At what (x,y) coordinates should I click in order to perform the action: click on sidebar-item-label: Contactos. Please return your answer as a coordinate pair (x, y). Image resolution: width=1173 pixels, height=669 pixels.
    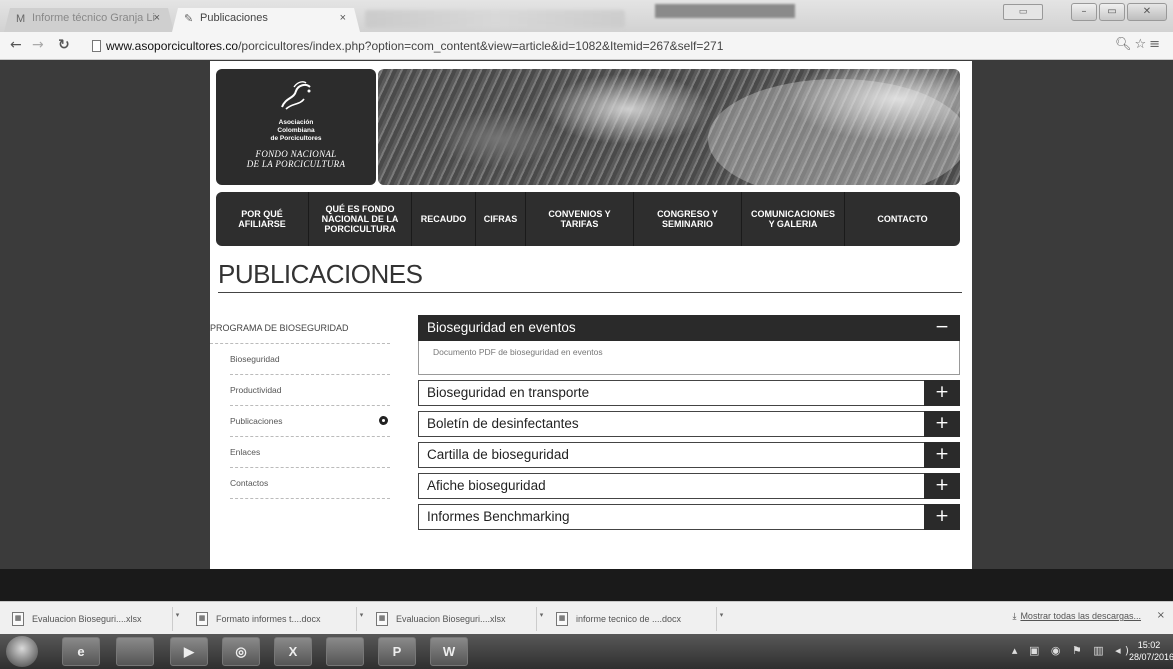
    Looking at the image, I should click on (249, 483).